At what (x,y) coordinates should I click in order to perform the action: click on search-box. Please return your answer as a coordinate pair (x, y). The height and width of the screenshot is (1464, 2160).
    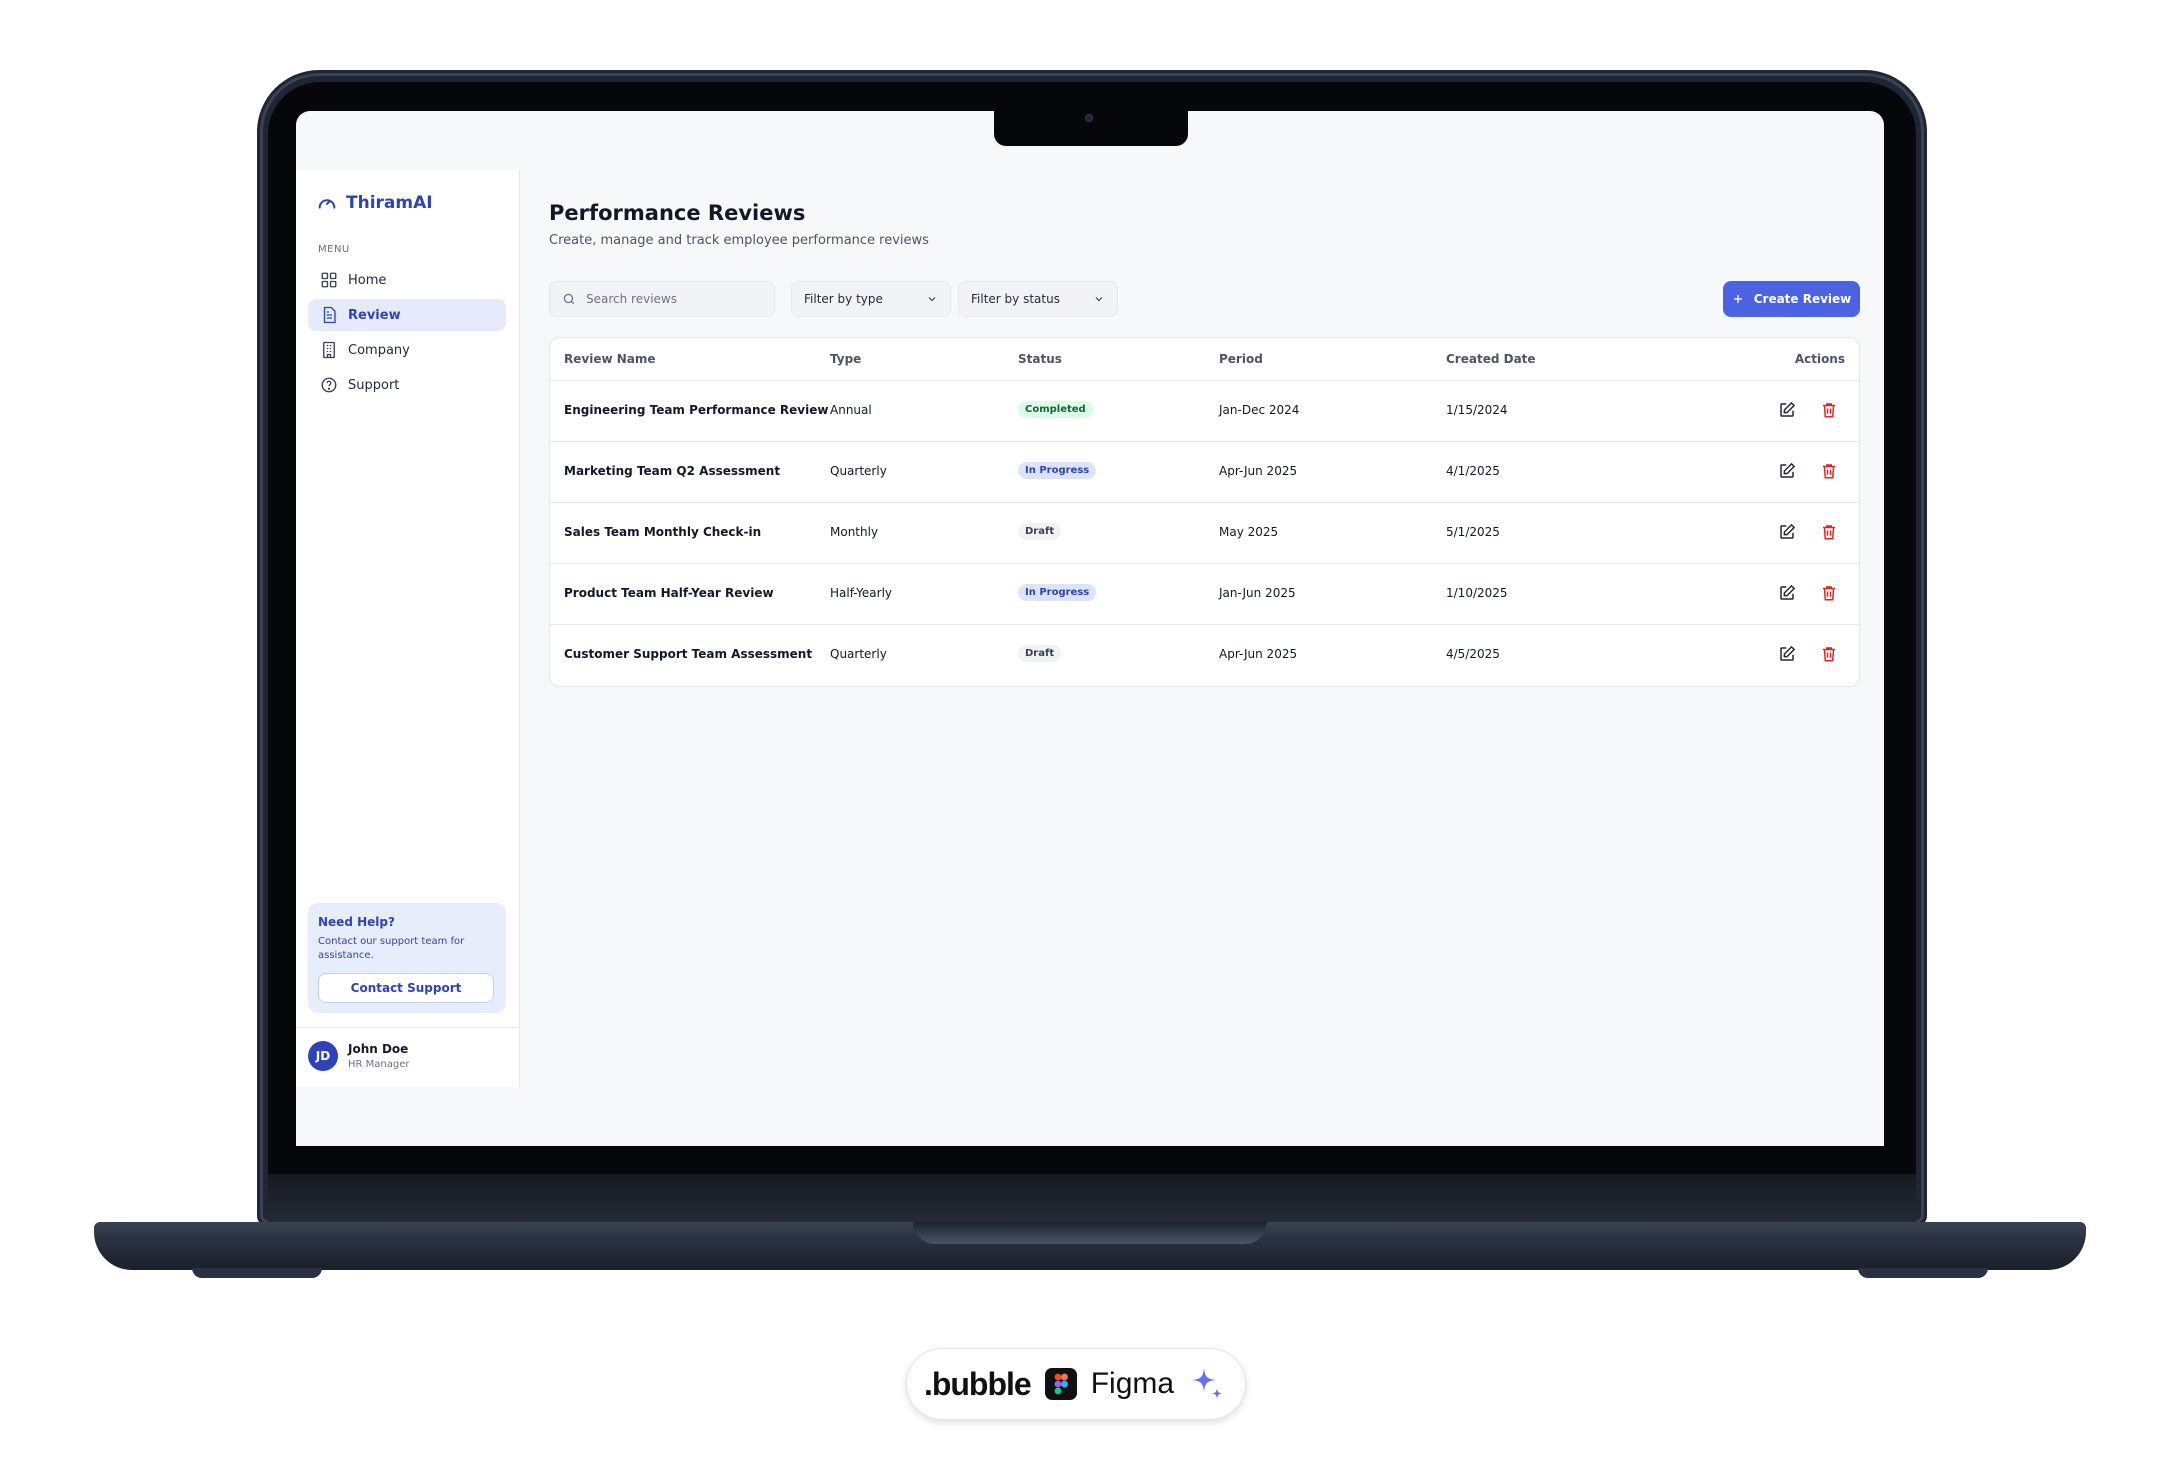
    Looking at the image, I should click on (662, 299).